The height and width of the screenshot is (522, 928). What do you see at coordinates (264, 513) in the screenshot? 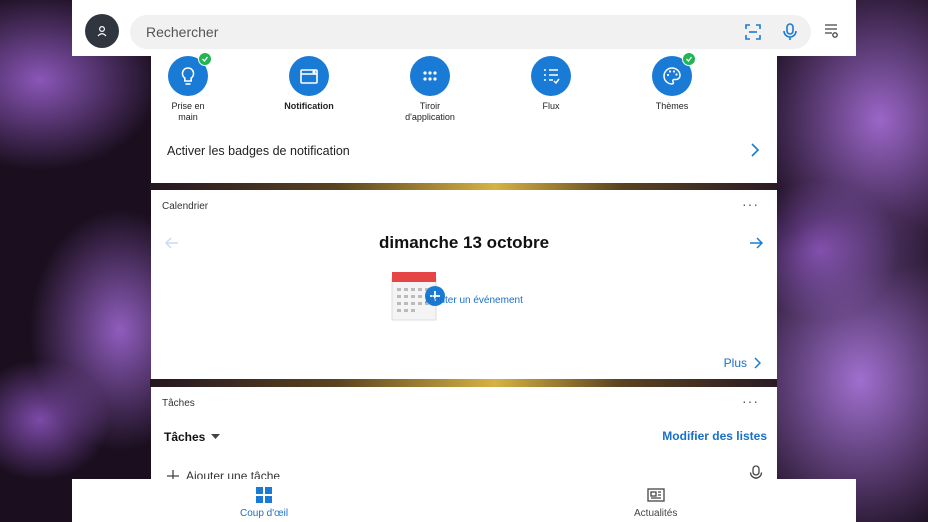
I see `tab-glance-label: Coup d'œil` at bounding box center [264, 513].